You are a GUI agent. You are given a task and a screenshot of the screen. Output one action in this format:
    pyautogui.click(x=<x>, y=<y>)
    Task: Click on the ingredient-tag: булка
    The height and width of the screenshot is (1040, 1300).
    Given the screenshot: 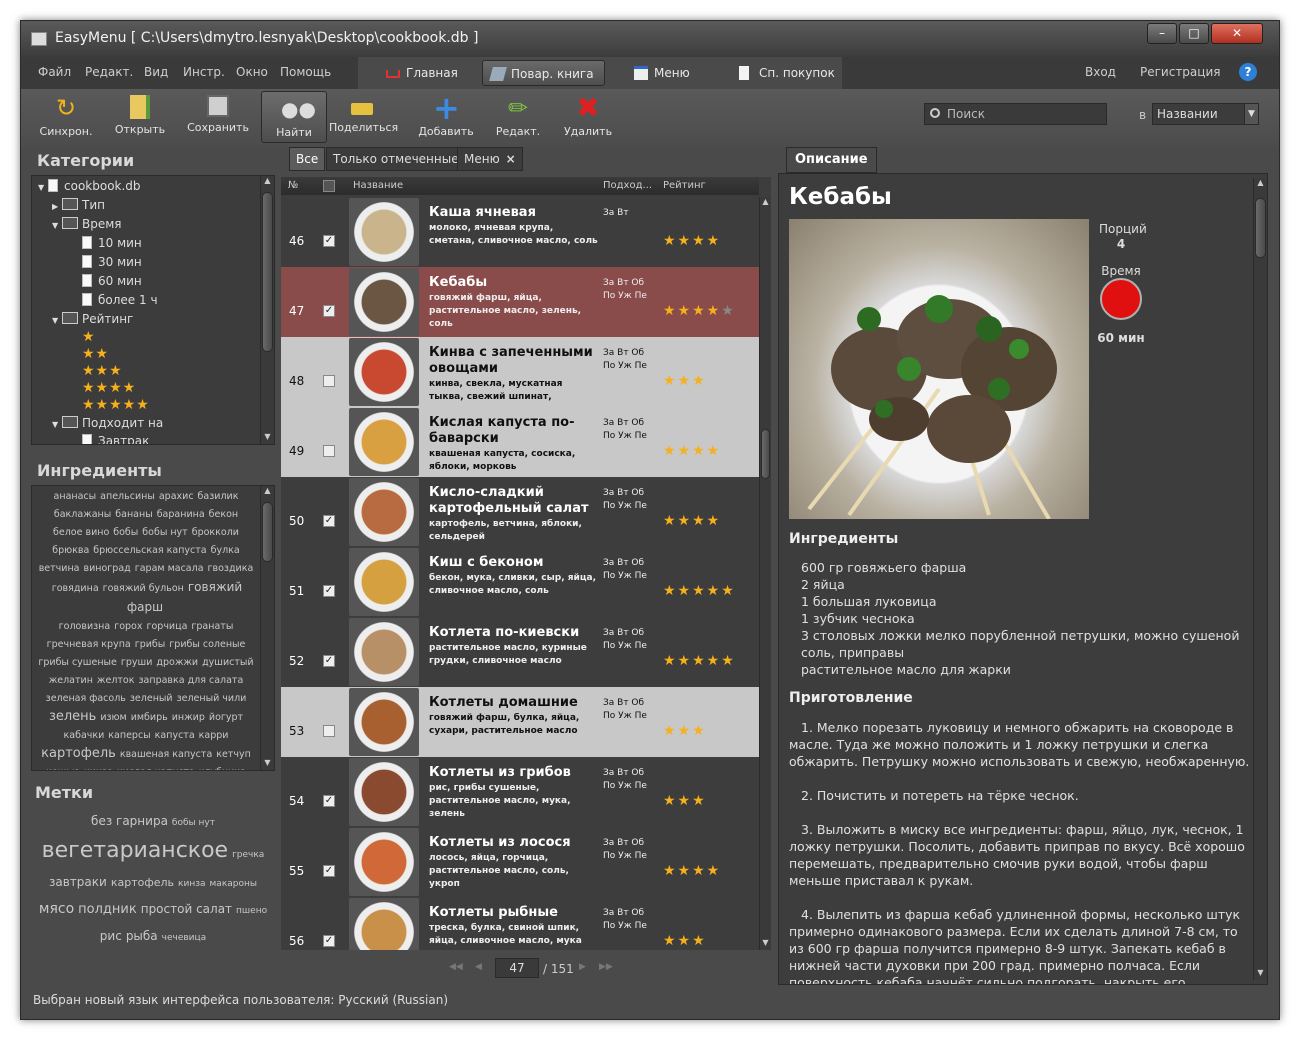 What is the action you would take?
    pyautogui.click(x=225, y=550)
    